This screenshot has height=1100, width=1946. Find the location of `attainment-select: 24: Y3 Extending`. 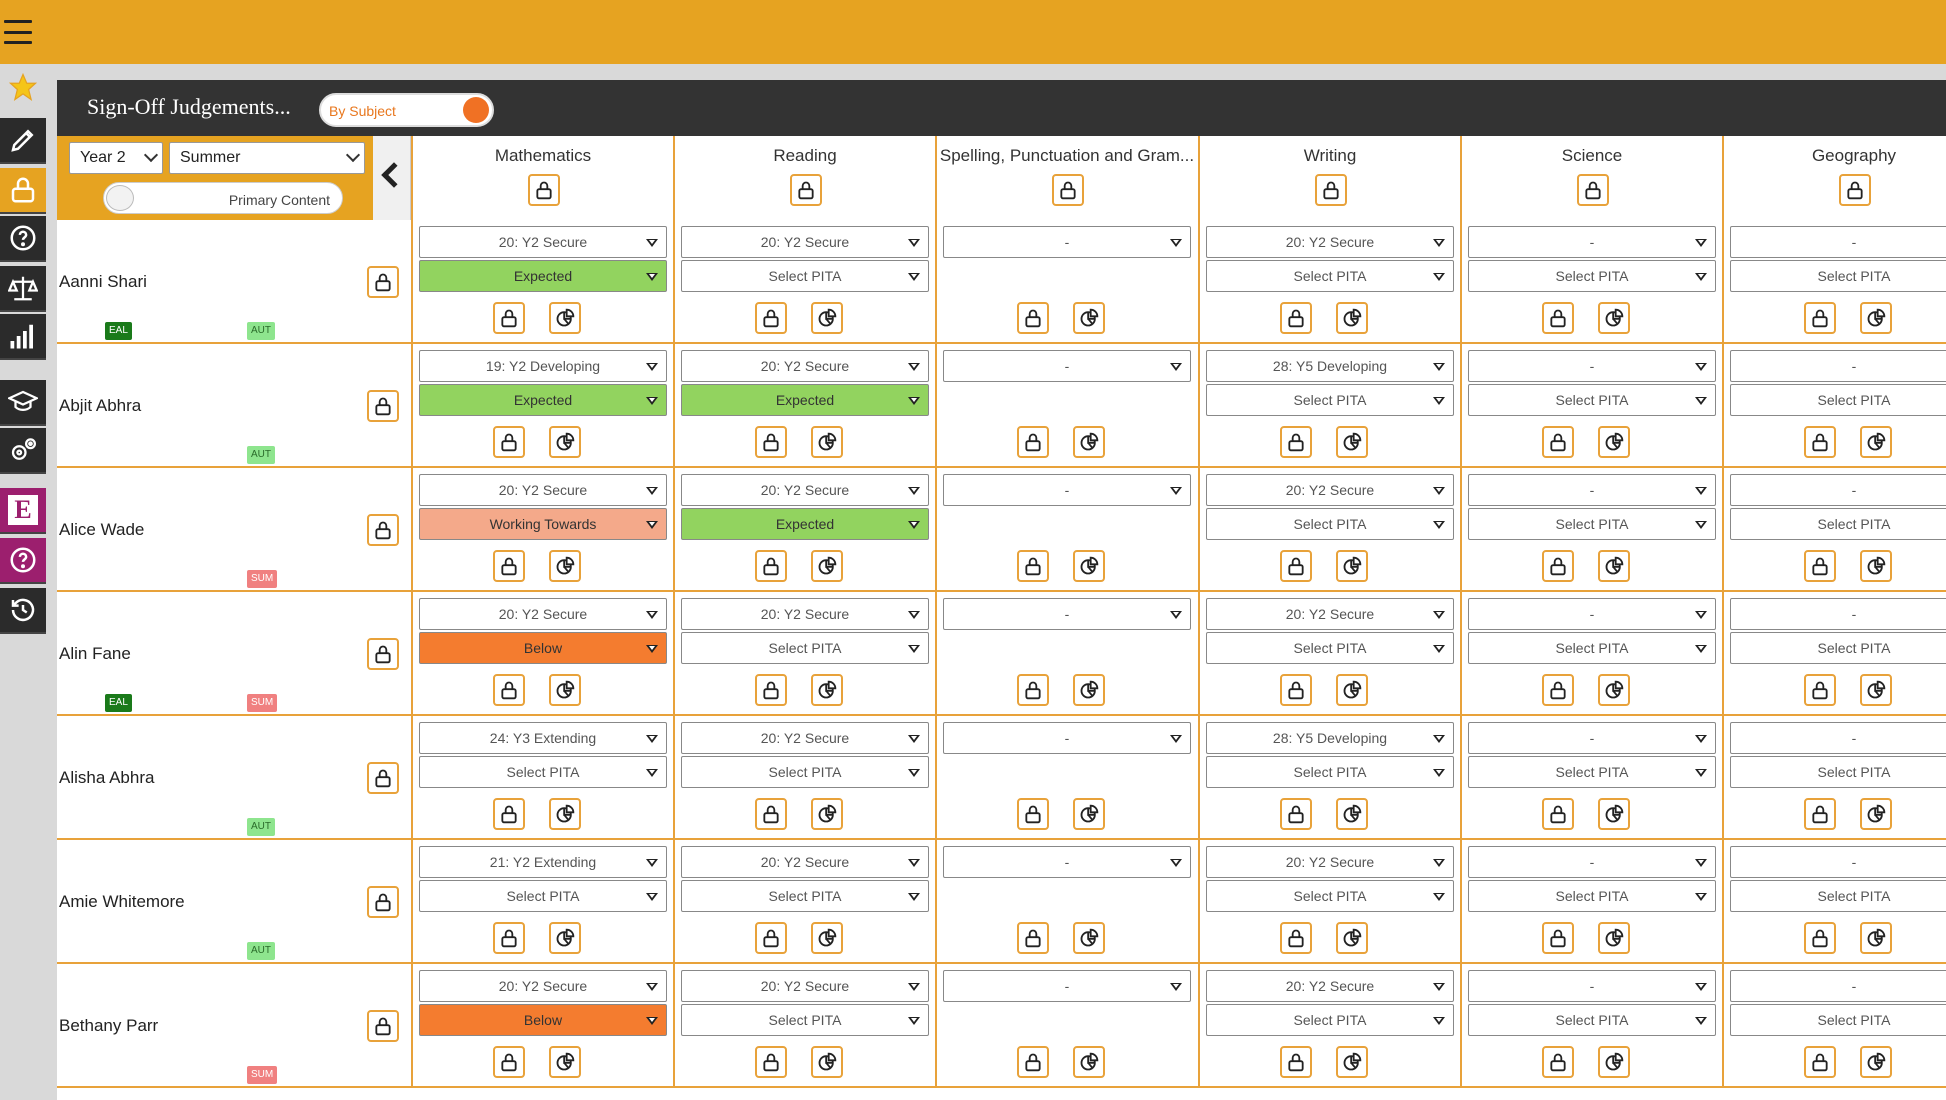

attainment-select: 24: Y3 Extending is located at coordinates (543, 738).